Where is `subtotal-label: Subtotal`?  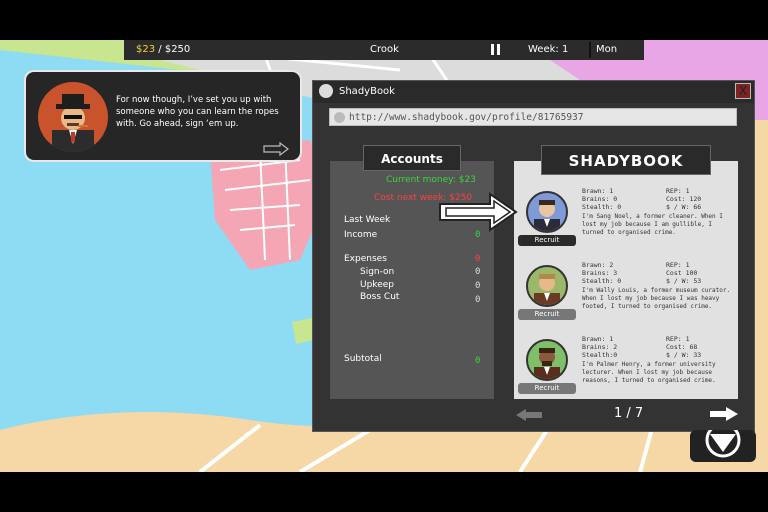 subtotal-label: Subtotal is located at coordinates (363, 359).